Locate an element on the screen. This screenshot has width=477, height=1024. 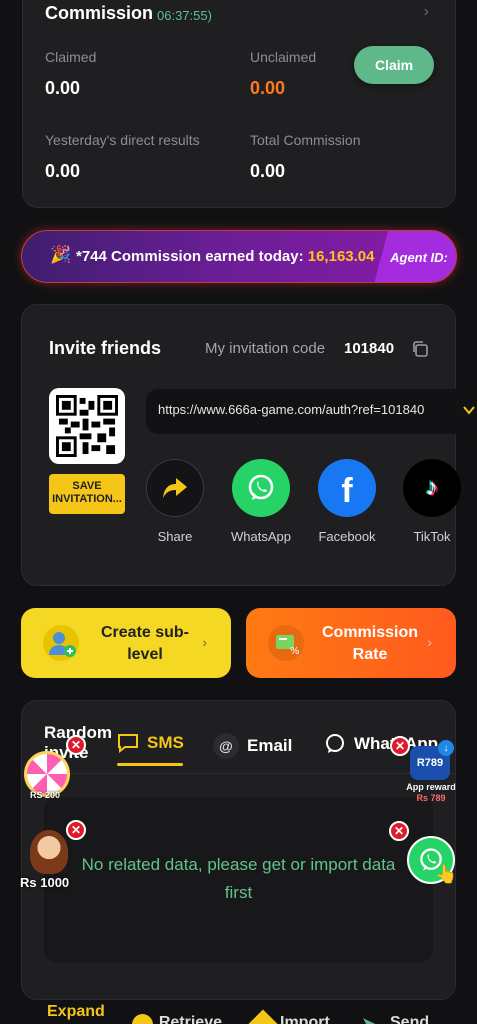
chevron-down-icon is located at coordinates (469, 410).